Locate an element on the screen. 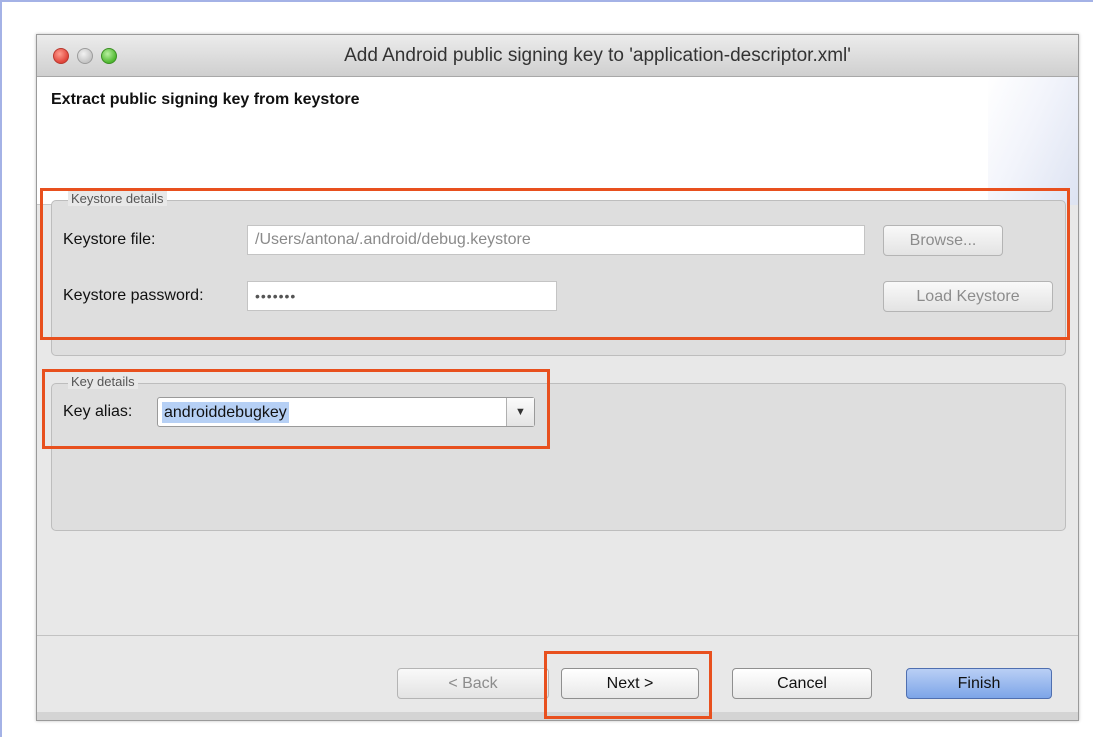  keystore-password-label: Keystore password: is located at coordinates (133, 295).